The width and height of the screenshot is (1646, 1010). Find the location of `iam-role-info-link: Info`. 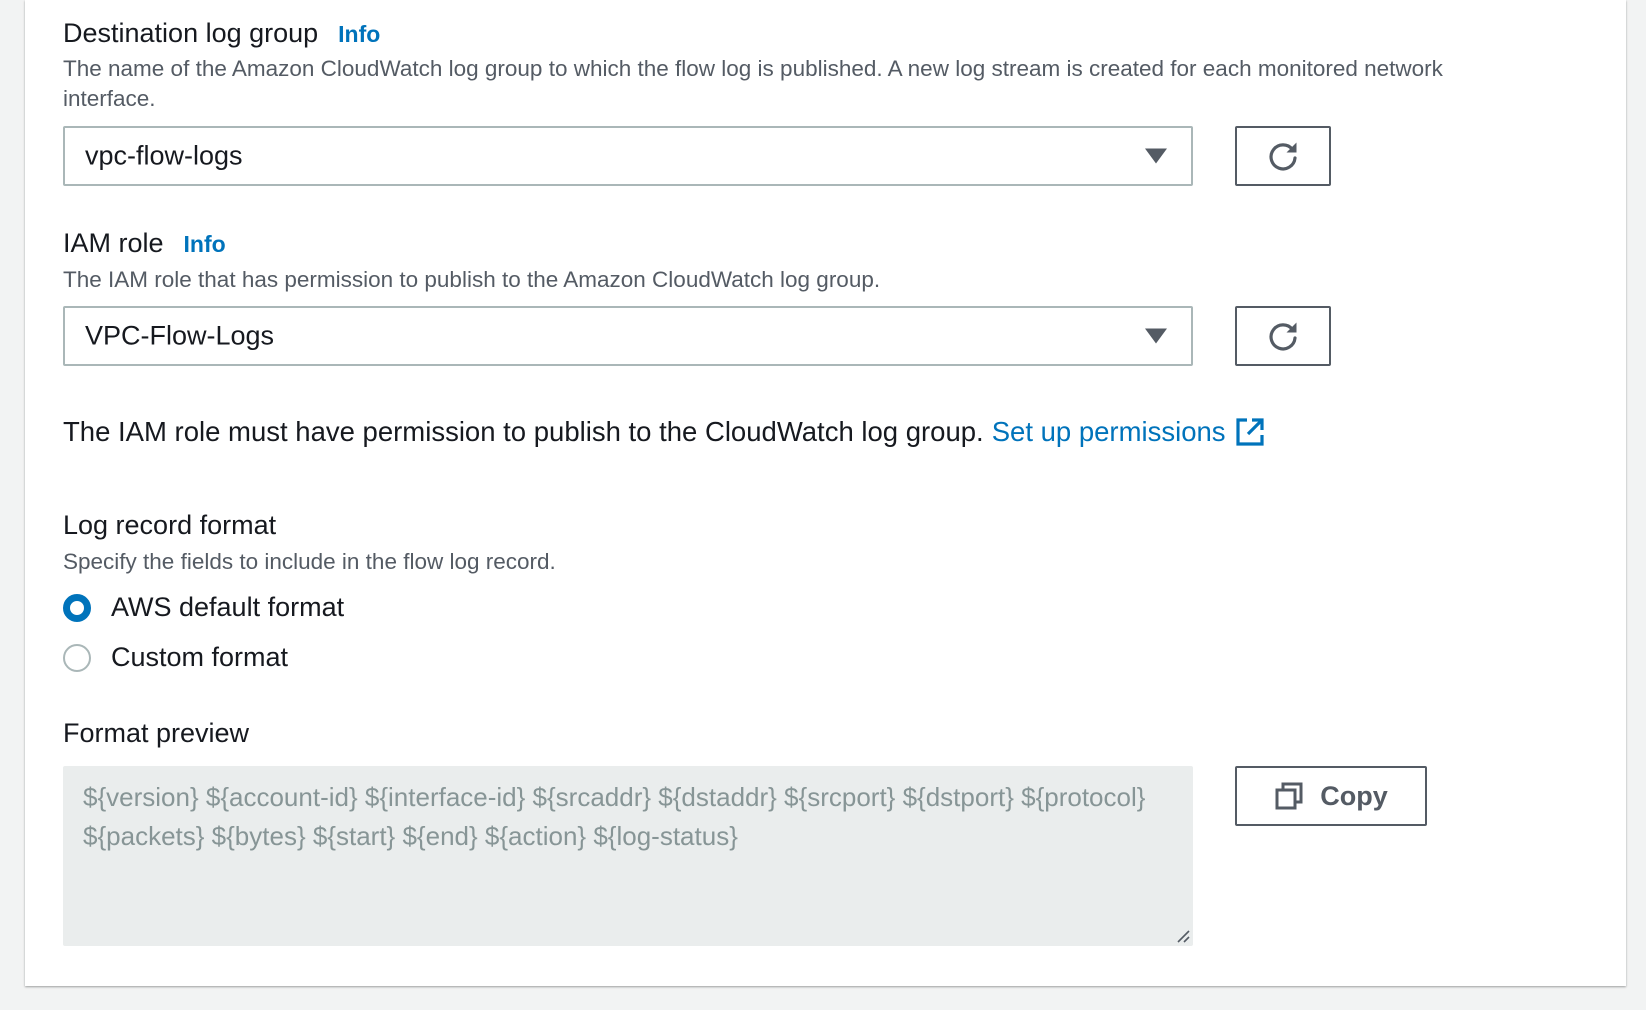

iam-role-info-link: Info is located at coordinates (205, 244).